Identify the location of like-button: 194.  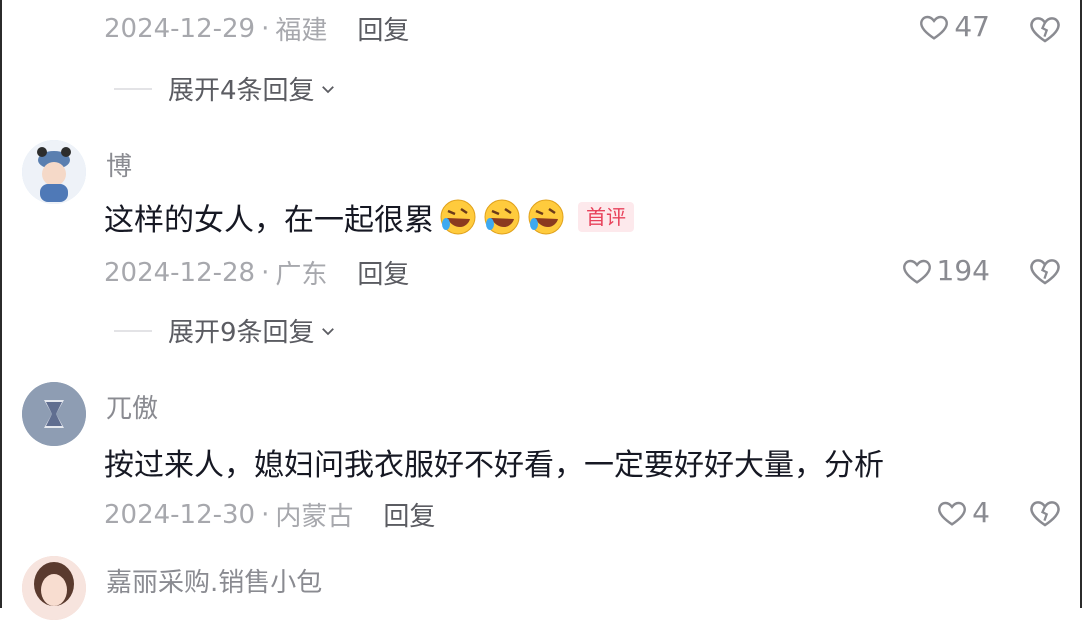
(945, 270).